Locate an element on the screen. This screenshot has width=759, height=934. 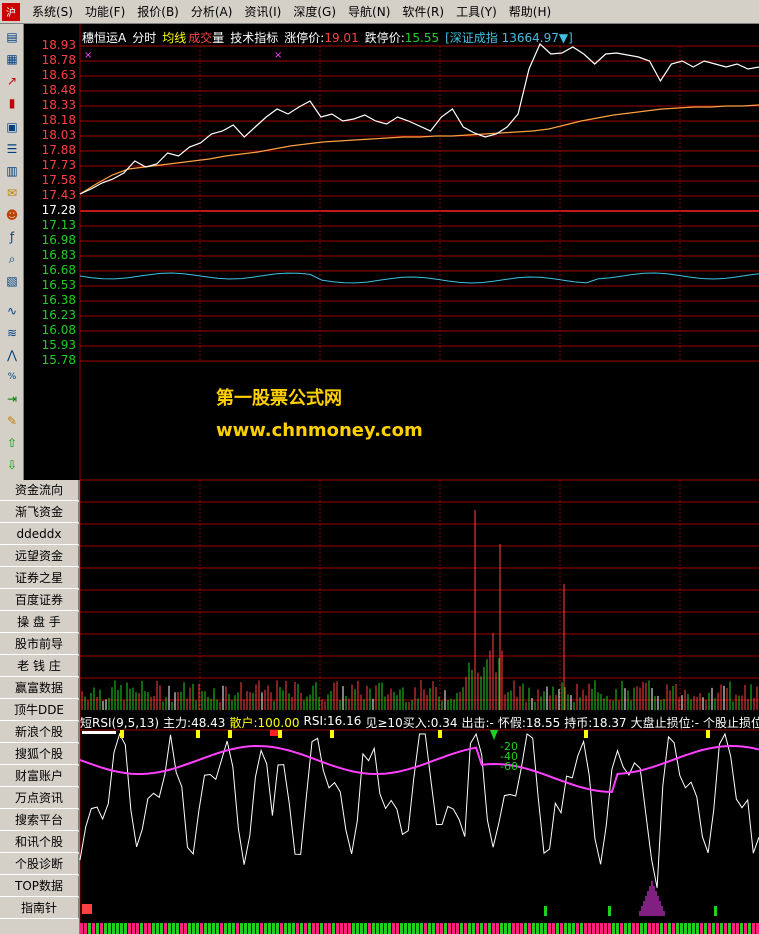
menu-function: 功能(F) is located at coordinates (105, 12).